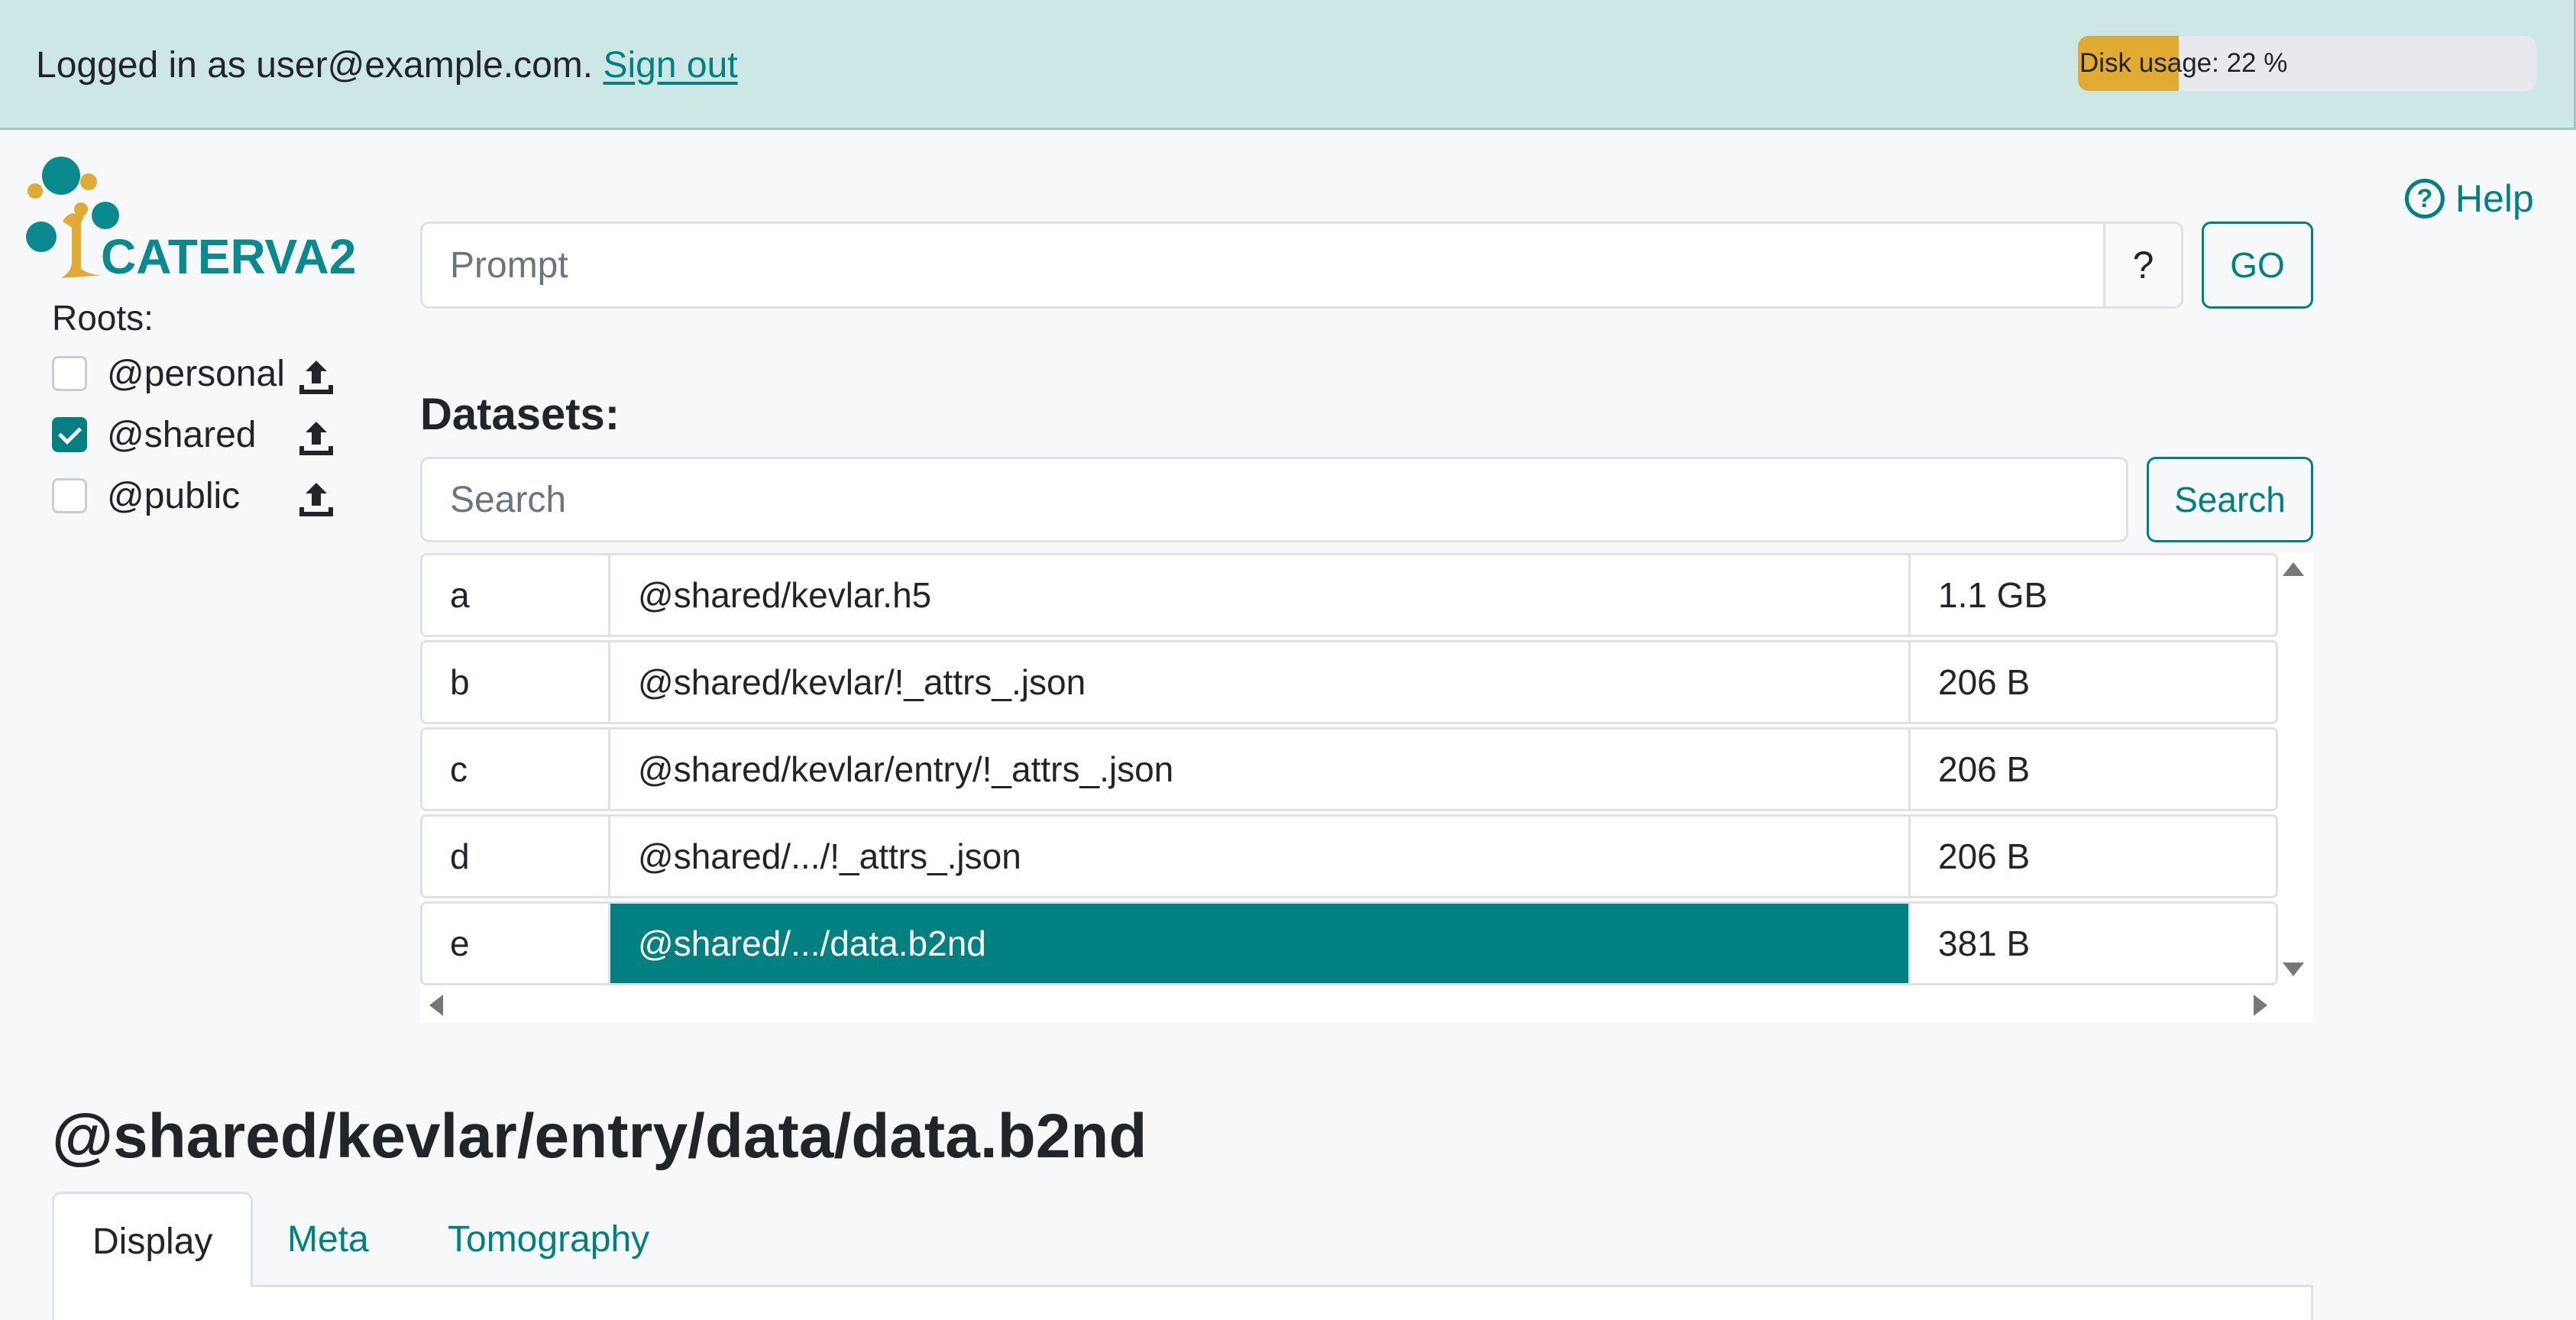 Image resolution: width=2576 pixels, height=1320 pixels. I want to click on login-status: Logged in as user@example.com. Sign out, so click(387, 65).